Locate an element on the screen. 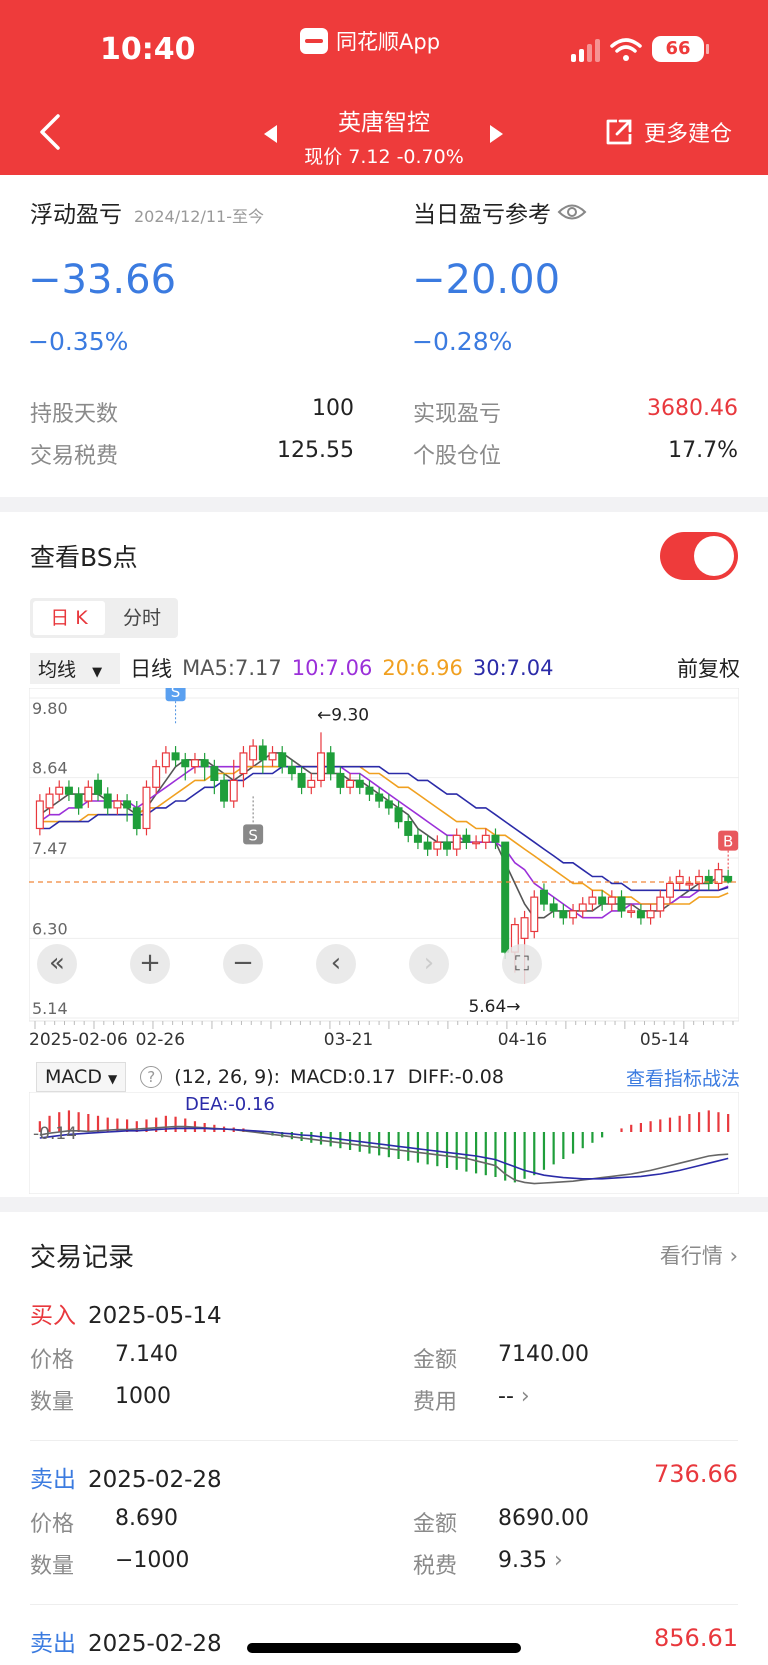  chart-tab-group: 日 K 分时 is located at coordinates (104, 618).